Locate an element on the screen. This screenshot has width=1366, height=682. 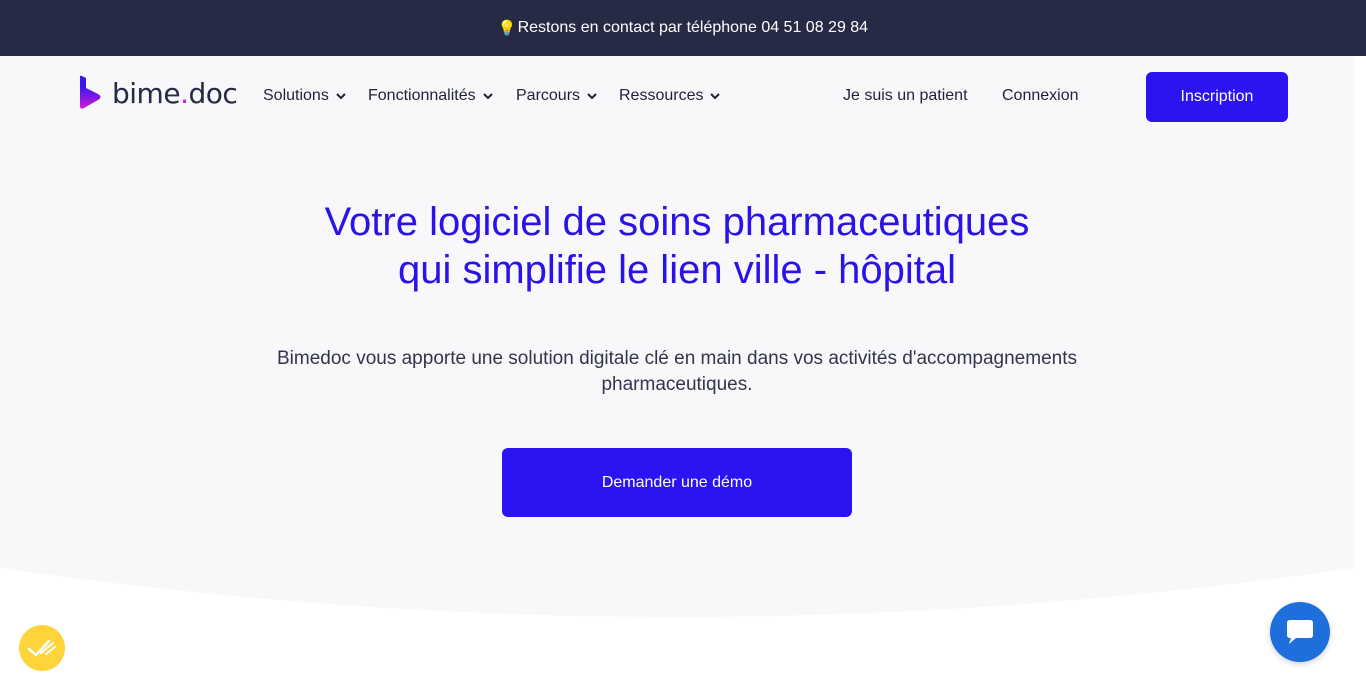
nav-solutions: Solutions is located at coordinates (305, 96).